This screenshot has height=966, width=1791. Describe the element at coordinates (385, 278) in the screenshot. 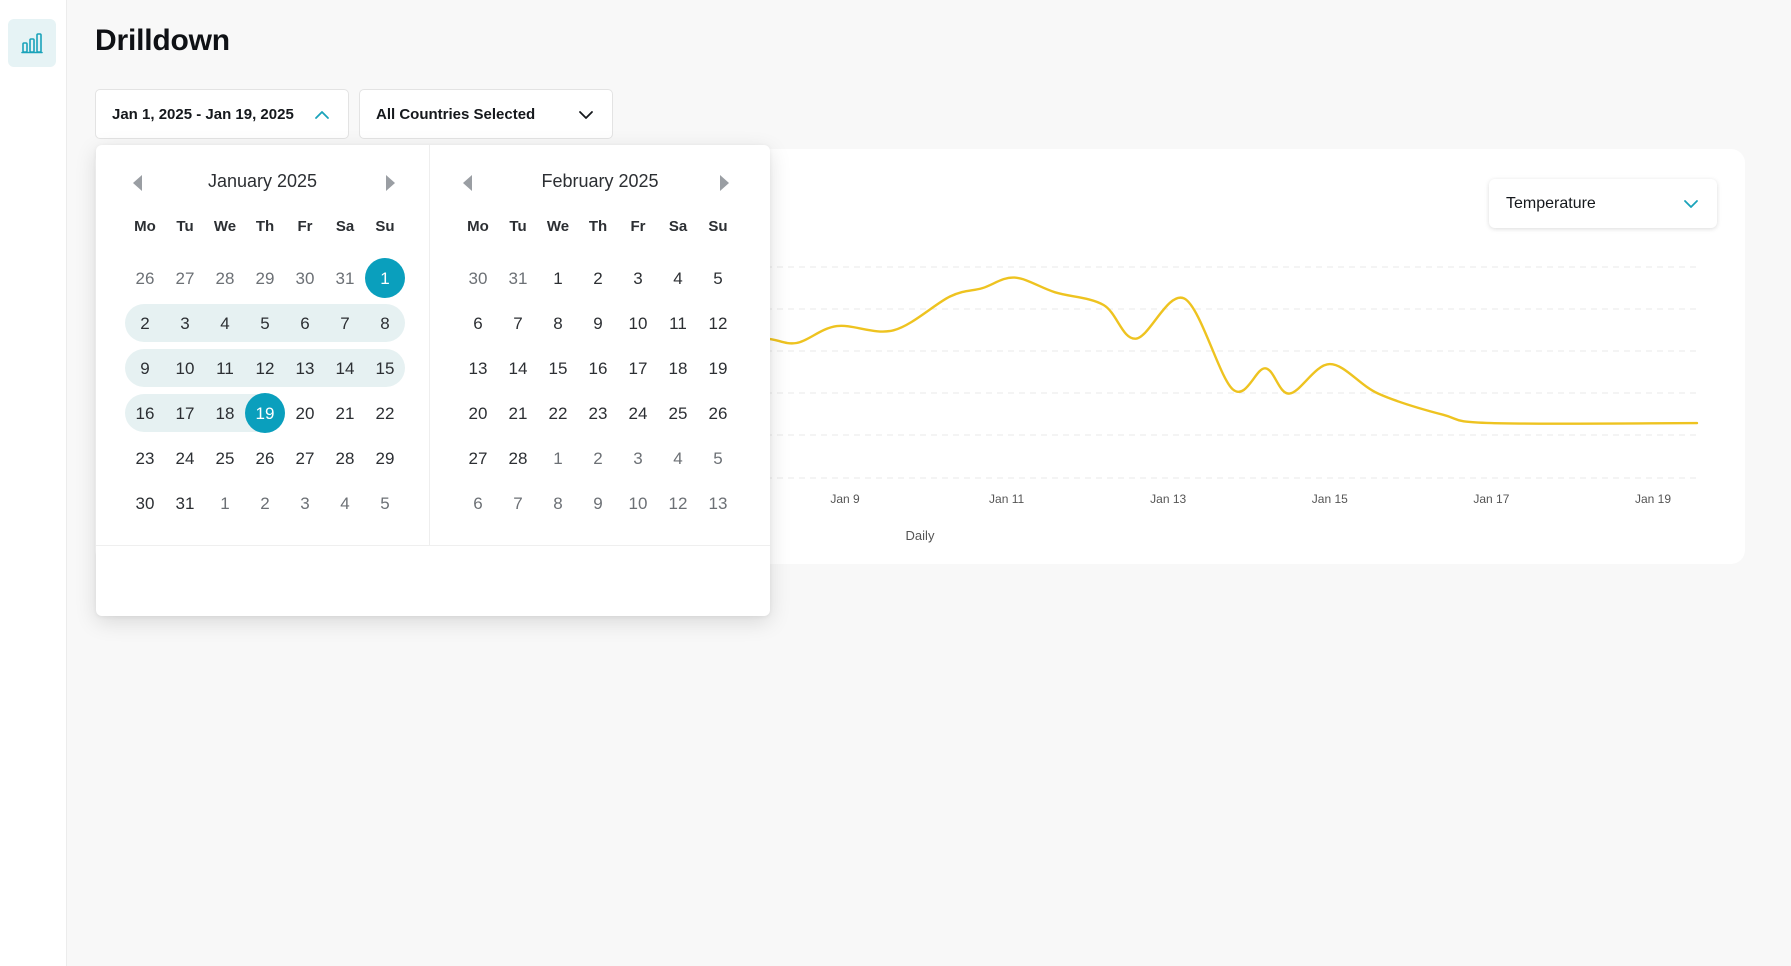

I see `calendar-day-selected: 1` at that location.